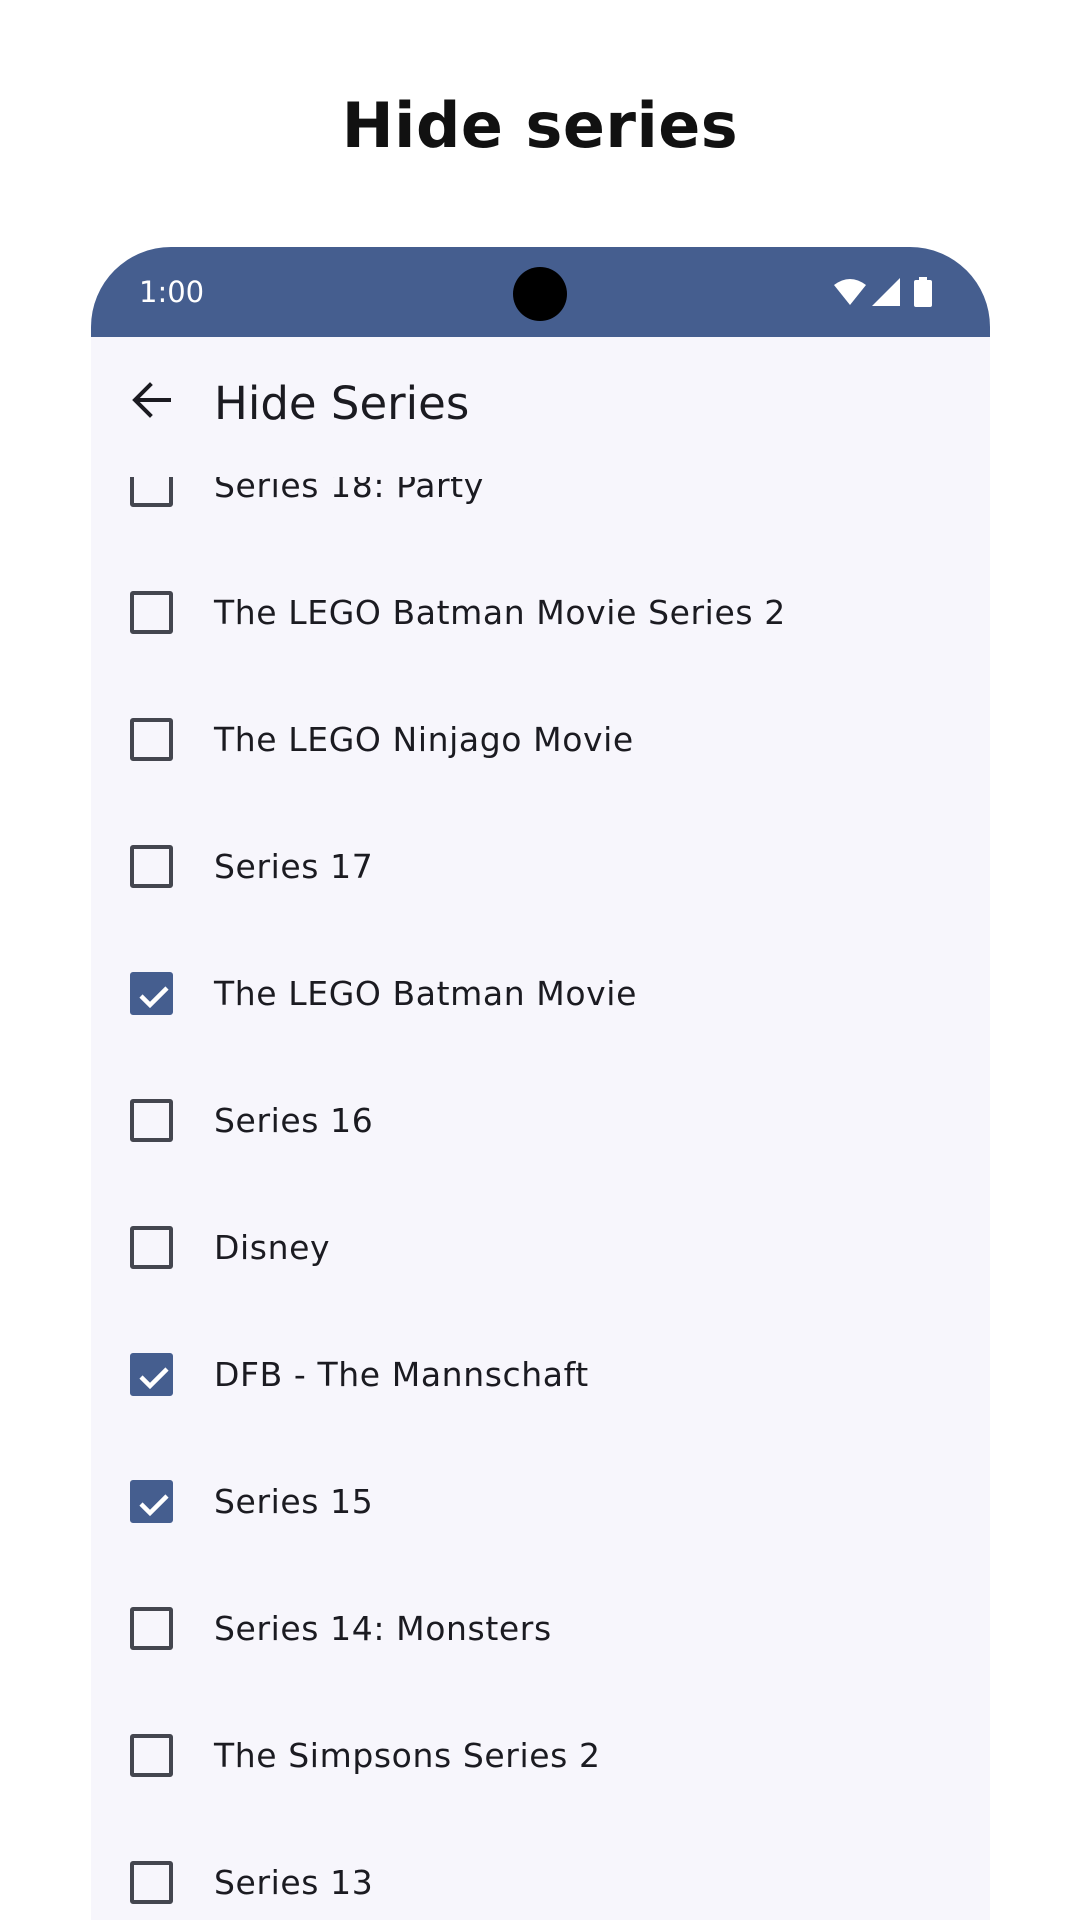 Image resolution: width=1080 pixels, height=1920 pixels. Describe the element at coordinates (540, 125) in the screenshot. I see `page-headline: Hide series` at that location.